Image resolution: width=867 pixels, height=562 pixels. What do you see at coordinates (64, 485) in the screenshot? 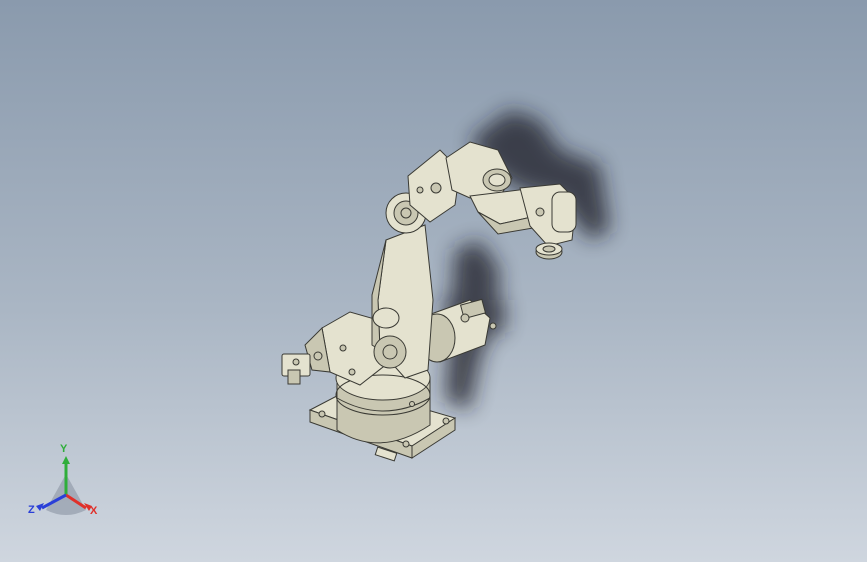
I see `triad-graphic` at bounding box center [64, 485].